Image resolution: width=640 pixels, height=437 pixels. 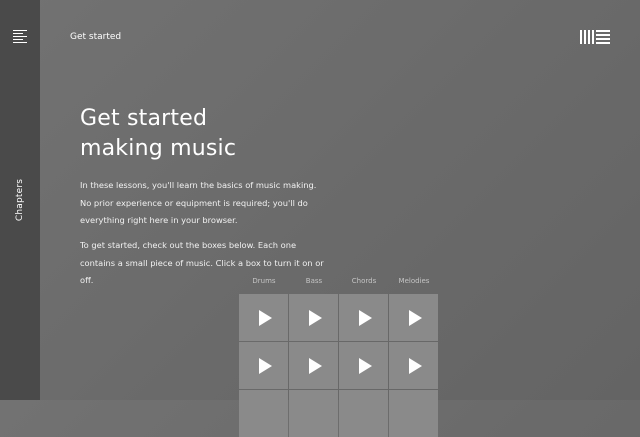 I want to click on music-grid: Drums Bass Chords Melodies, so click(x=339, y=354).